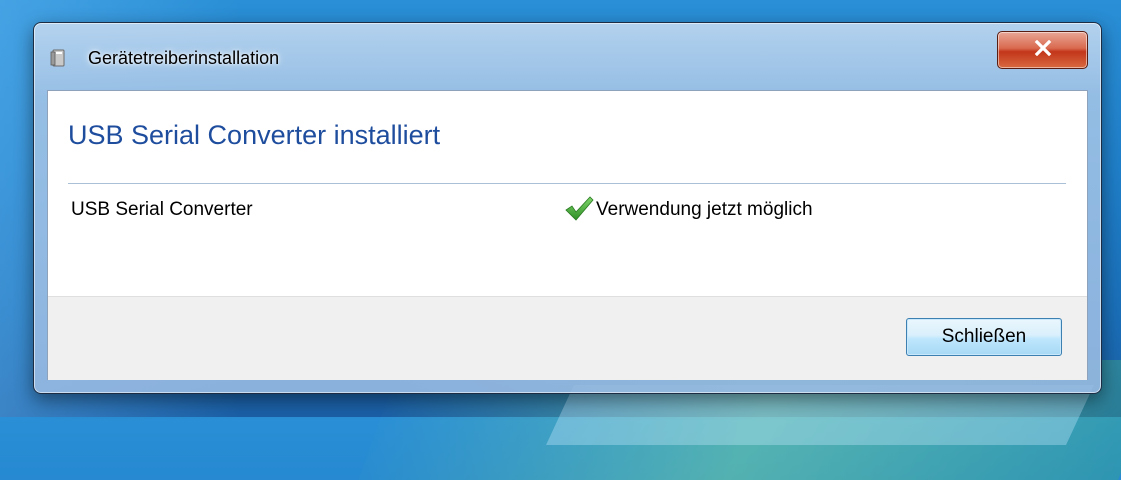  What do you see at coordinates (162, 209) in the screenshot?
I see `device-name: USB Serial Converter` at bounding box center [162, 209].